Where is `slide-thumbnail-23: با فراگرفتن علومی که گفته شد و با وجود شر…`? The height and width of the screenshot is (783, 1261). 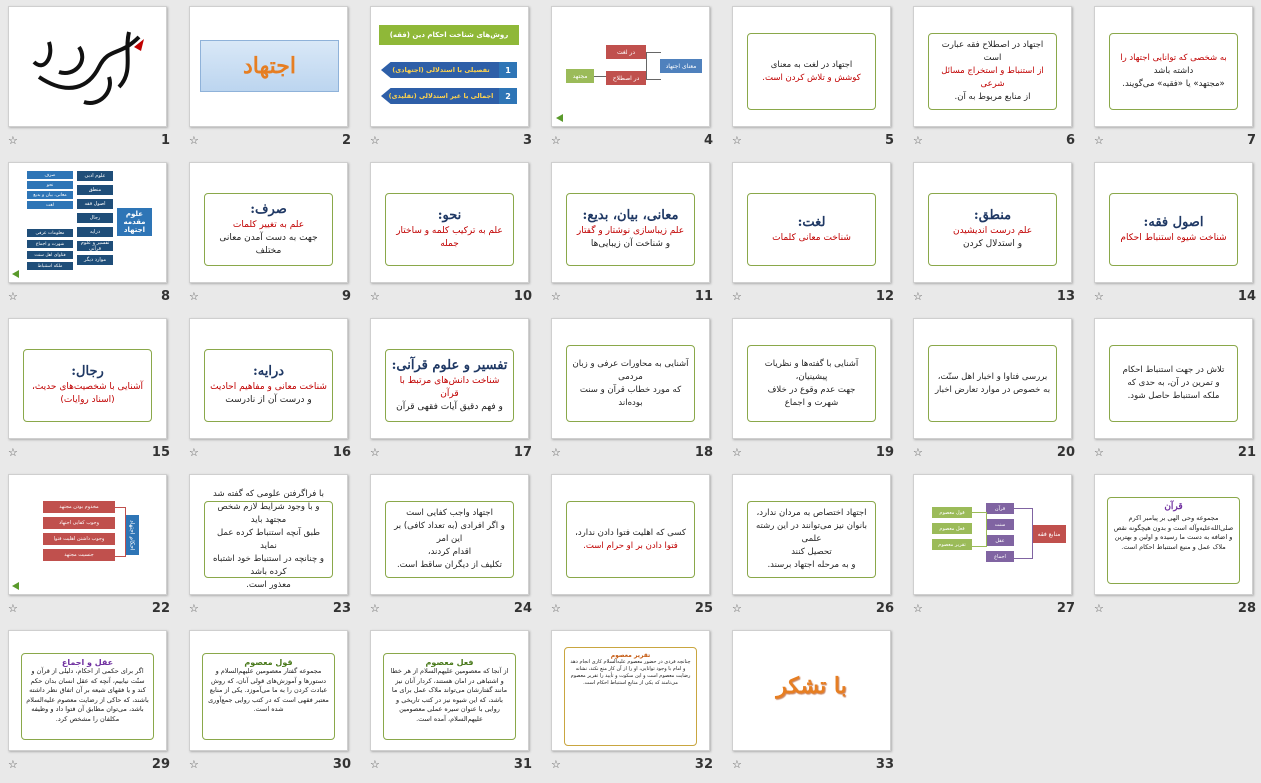 slide-thumbnail-23: با فراگرفتن علومی که گفته شد و با وجود شر… is located at coordinates (268, 534).